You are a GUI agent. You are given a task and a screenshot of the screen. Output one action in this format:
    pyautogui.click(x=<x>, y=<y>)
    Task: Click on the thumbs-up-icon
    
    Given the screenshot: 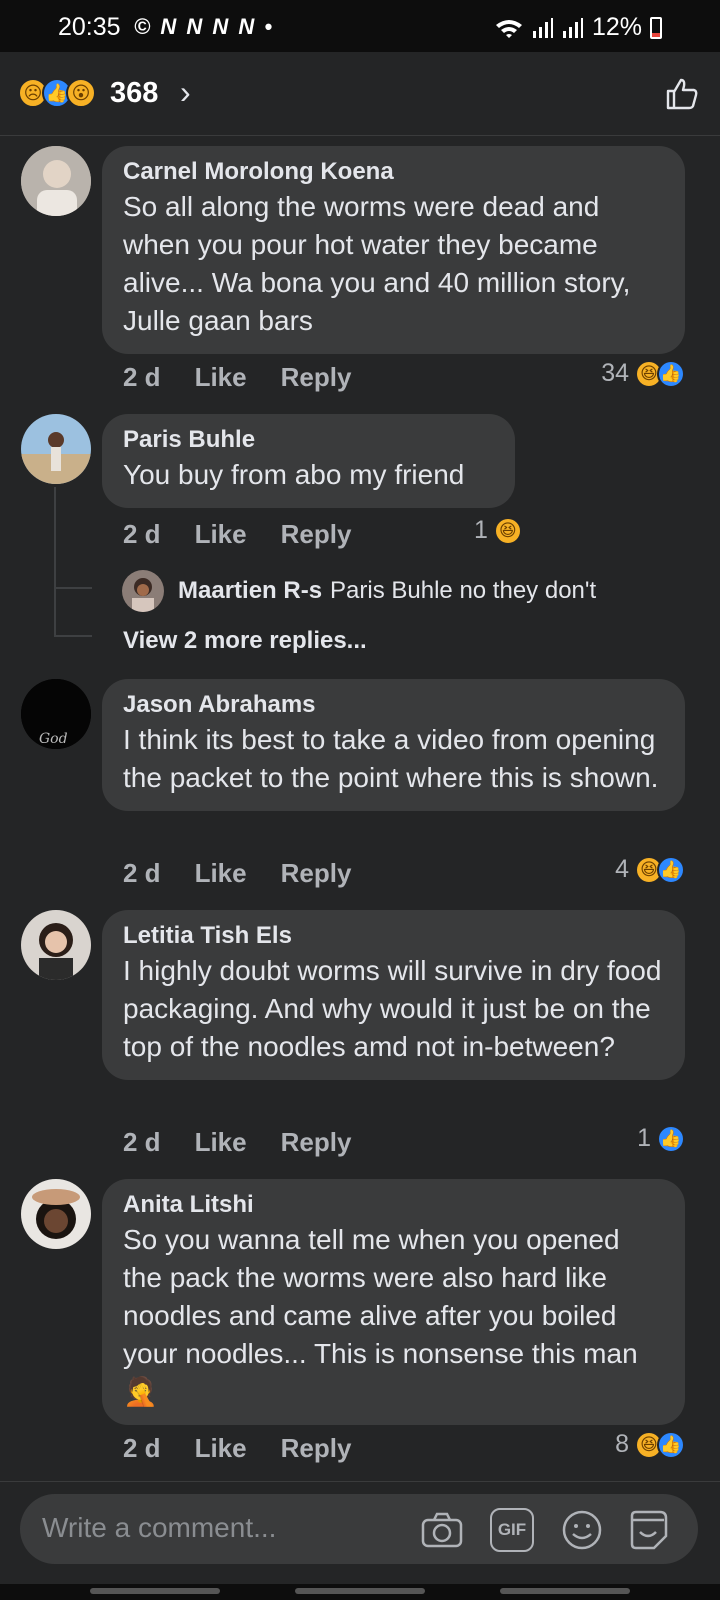 What is the action you would take?
    pyautogui.click(x=682, y=94)
    